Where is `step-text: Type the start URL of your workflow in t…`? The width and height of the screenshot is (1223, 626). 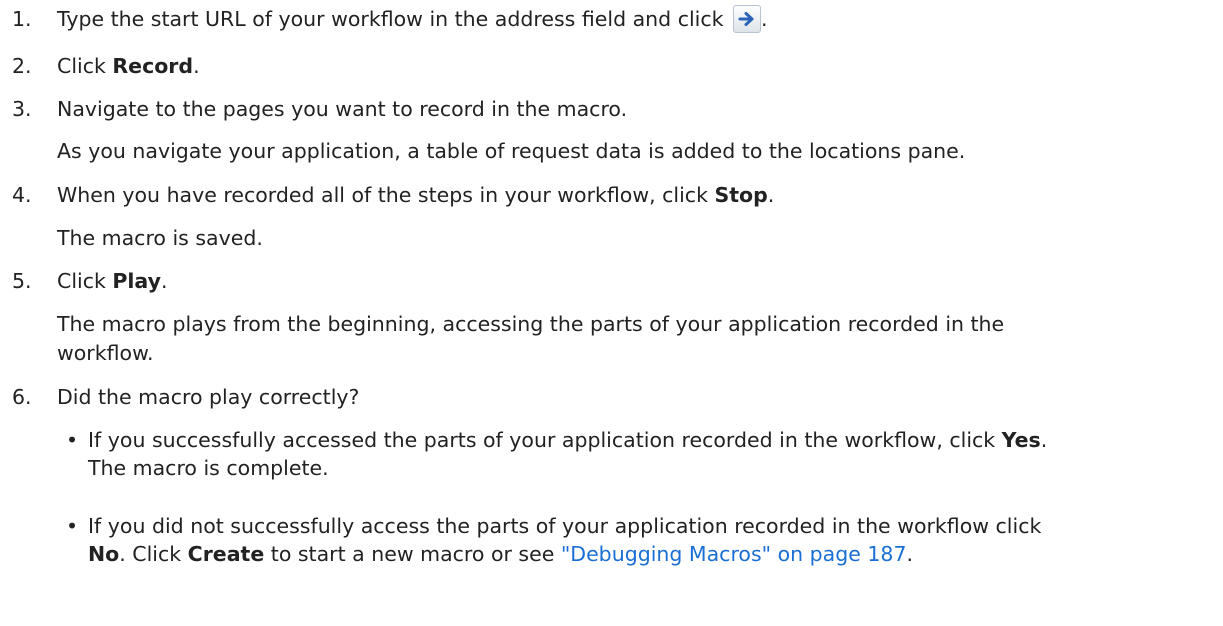 step-text: Type the start URL of your workflow in t… is located at coordinates (412, 19).